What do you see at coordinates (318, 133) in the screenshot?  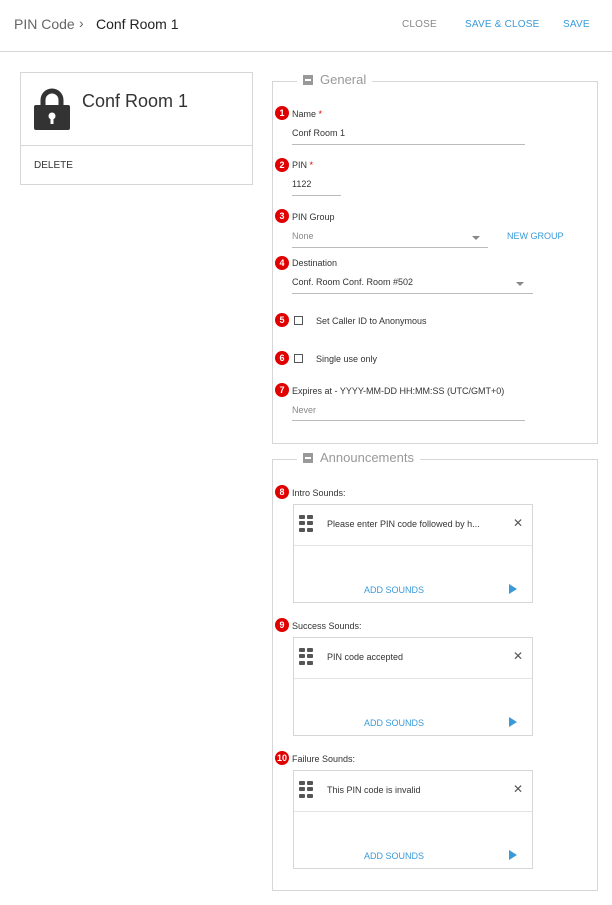 I see `name-input: Conf Room 1` at bounding box center [318, 133].